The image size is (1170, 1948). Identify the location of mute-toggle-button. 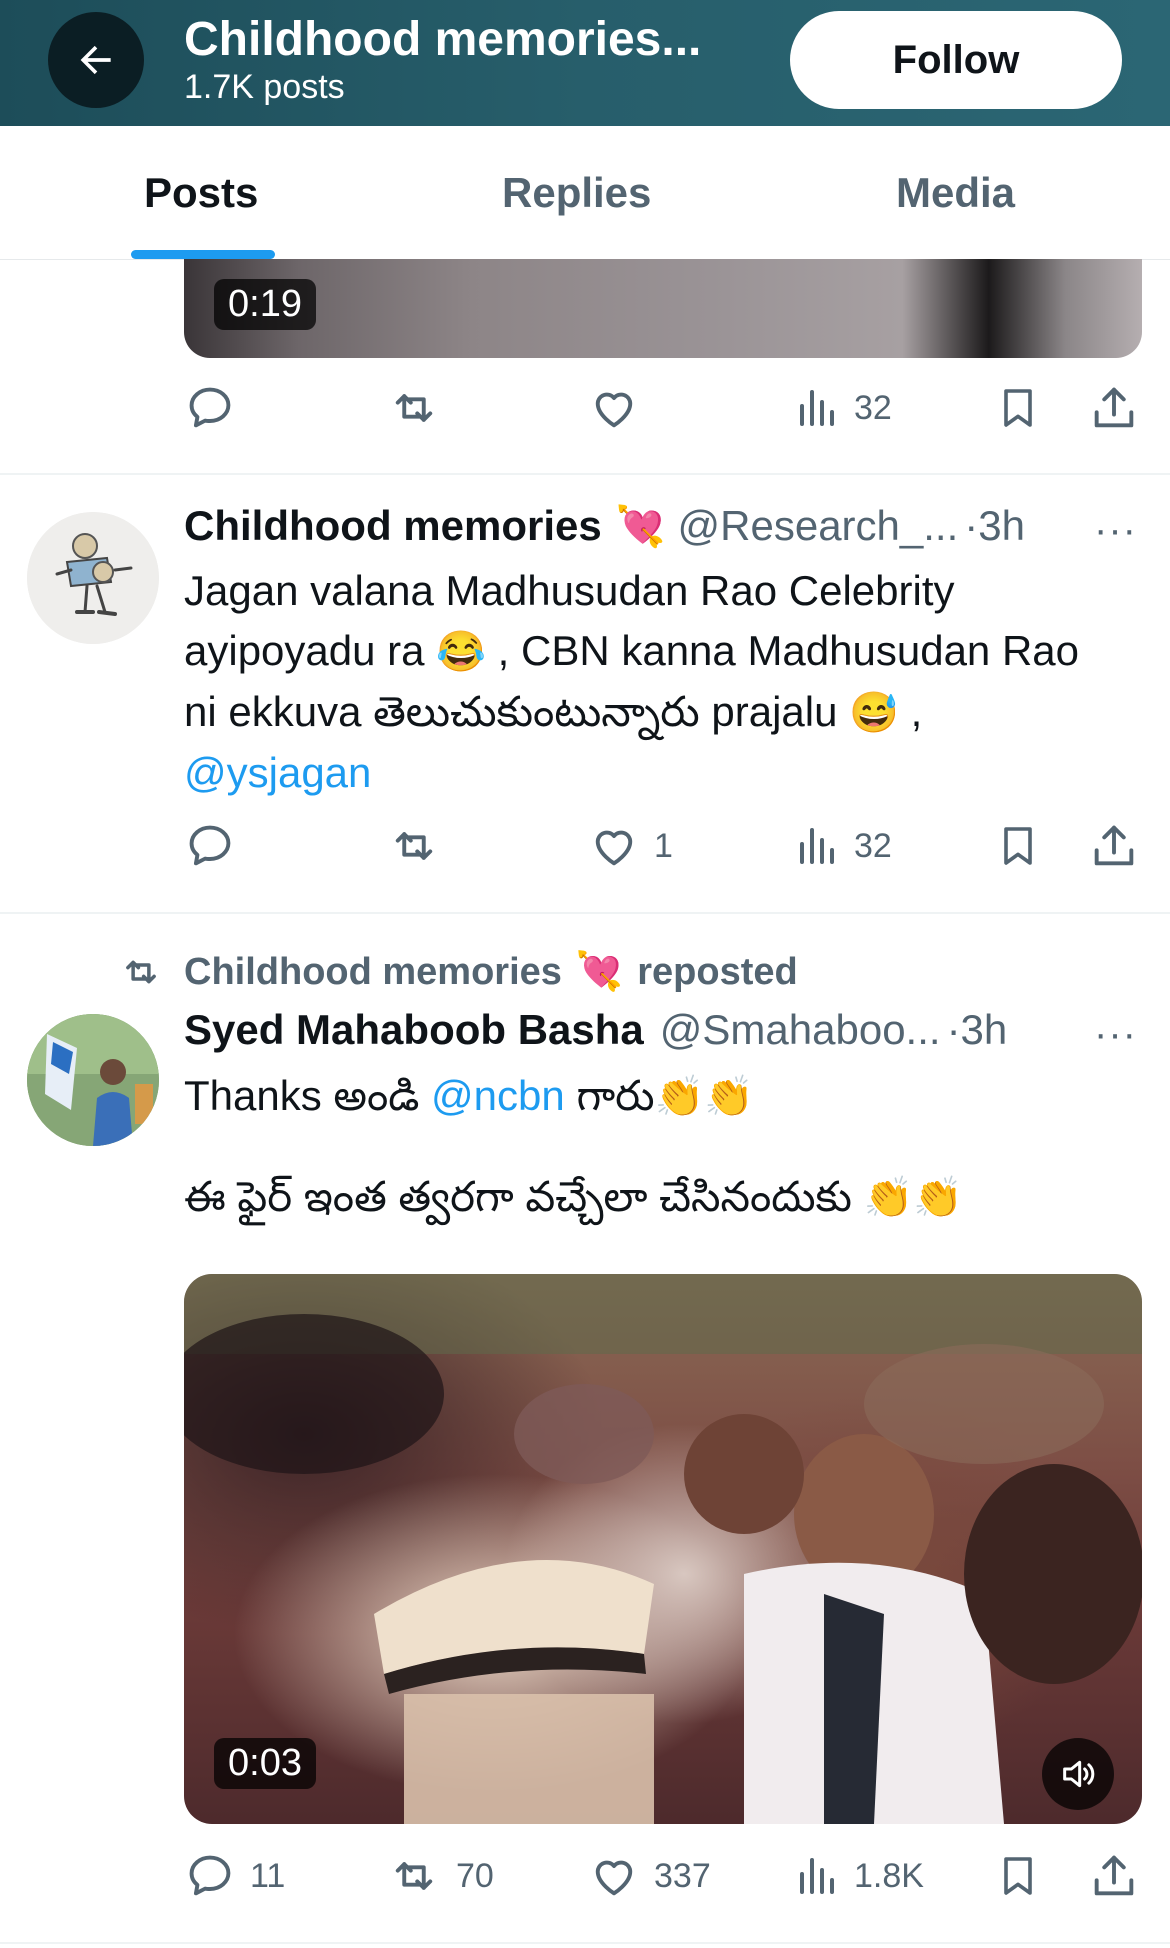
(1078, 1774).